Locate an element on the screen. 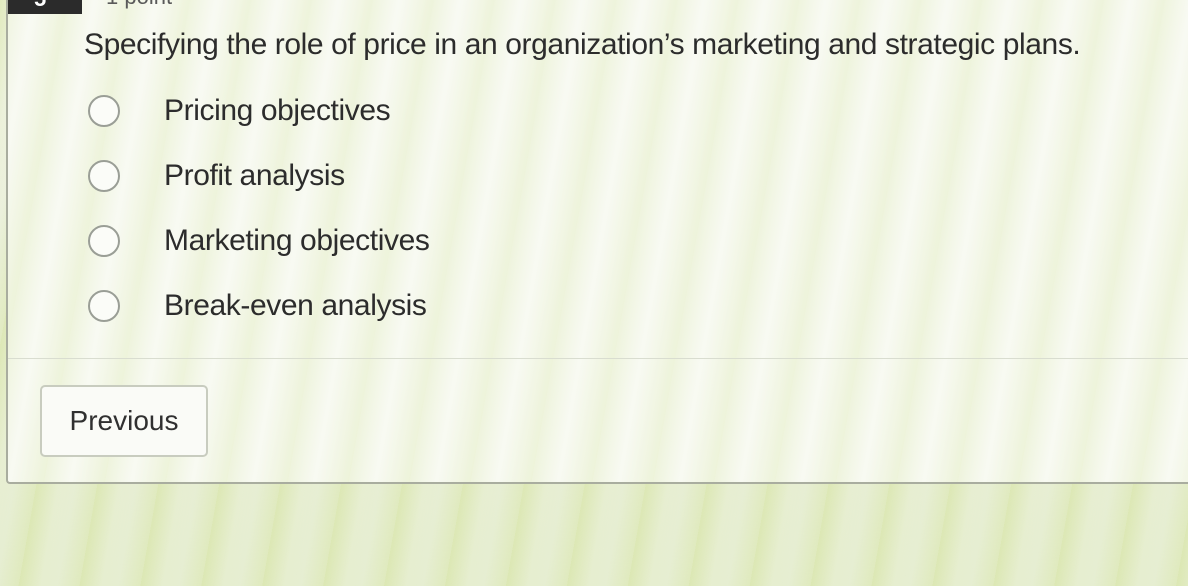 The height and width of the screenshot is (586, 1188). option-label: Marketing objectives is located at coordinates (297, 240).